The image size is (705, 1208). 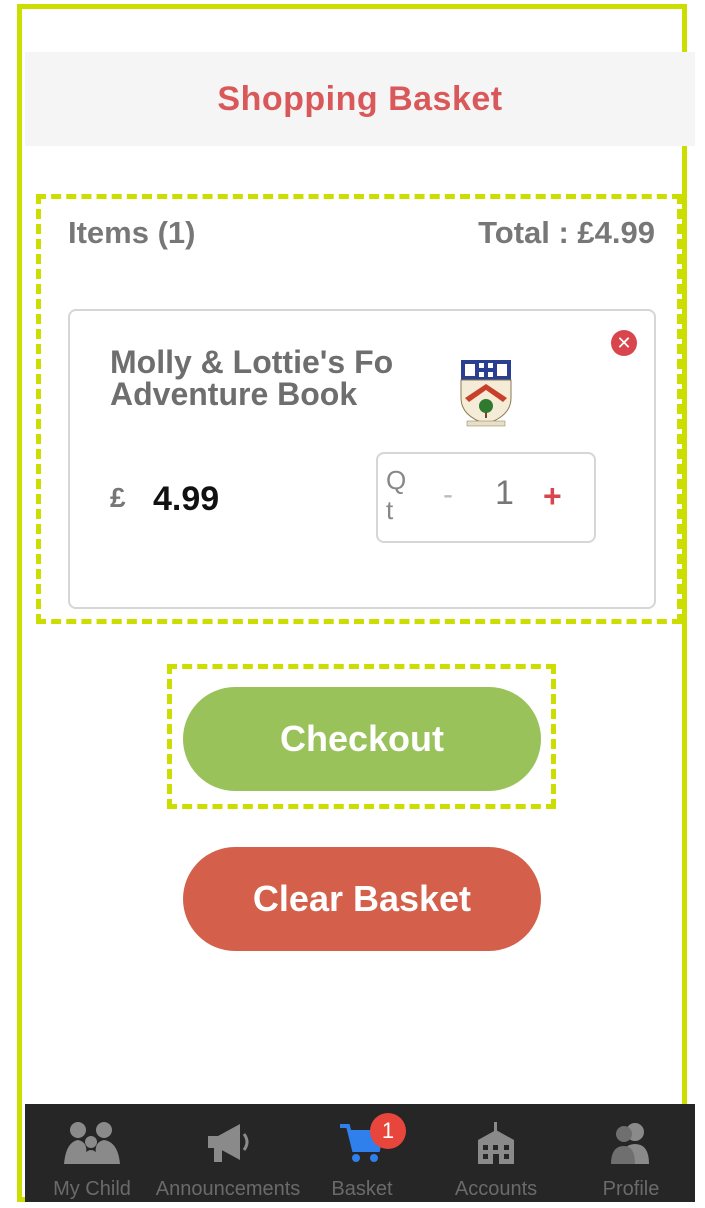 What do you see at coordinates (496, 1189) in the screenshot?
I see `tab-label: Accounts` at bounding box center [496, 1189].